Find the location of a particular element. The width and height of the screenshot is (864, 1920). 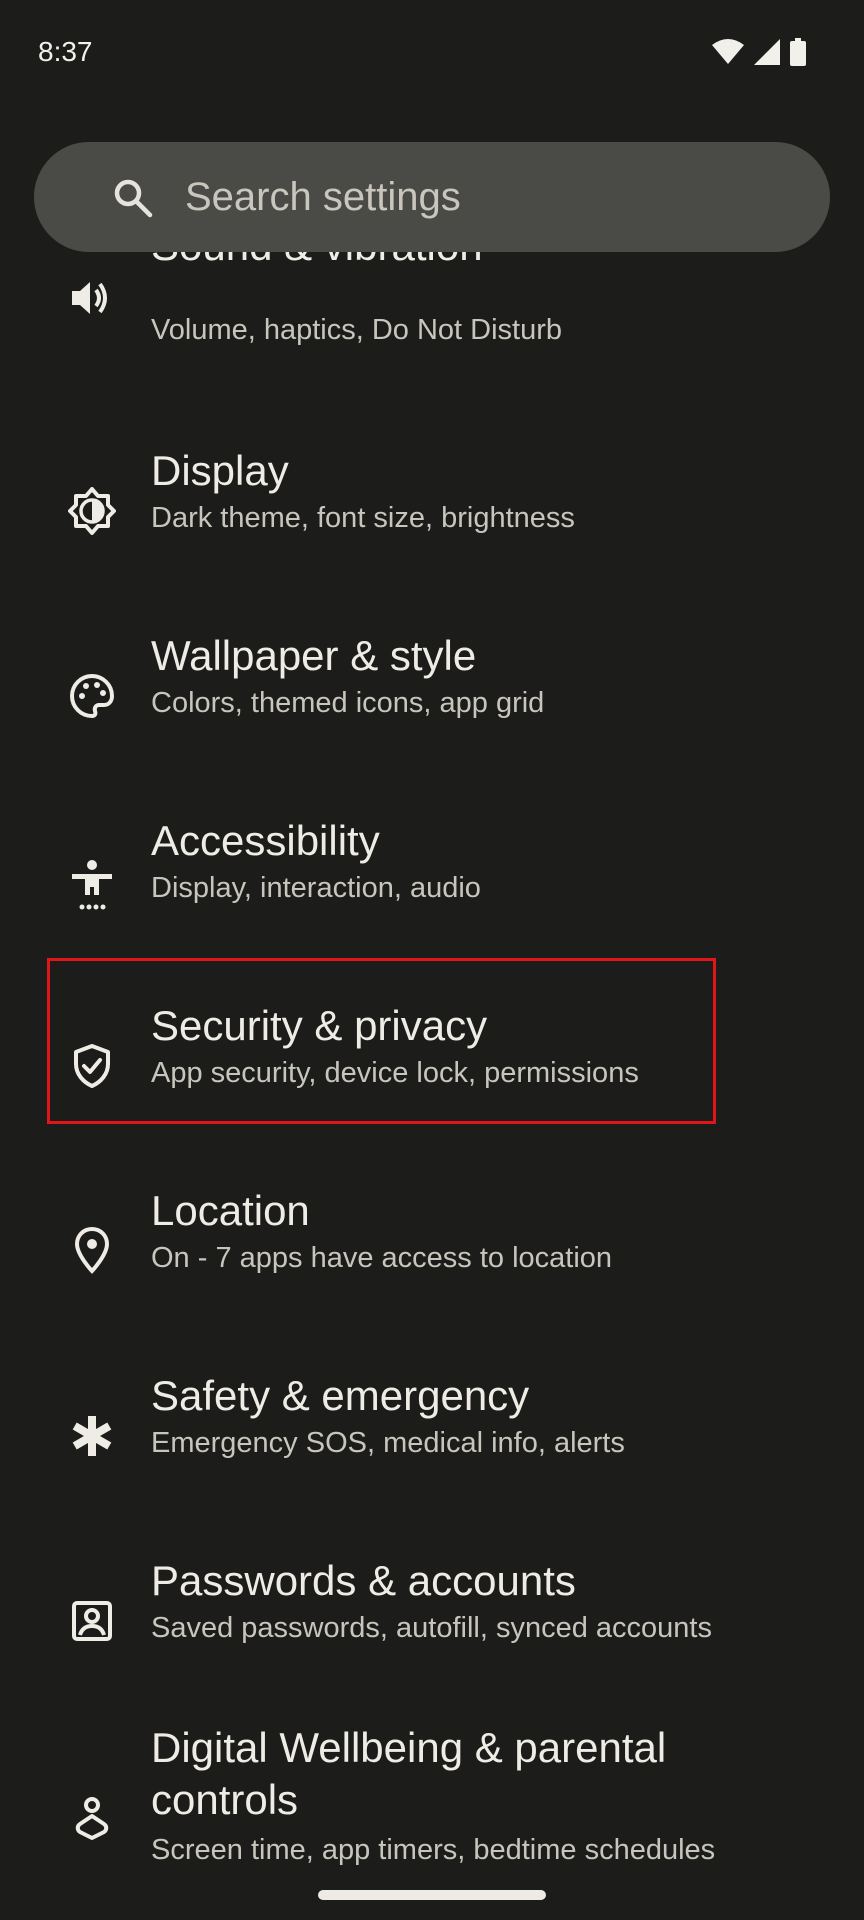

status-bar: 8:37 is located at coordinates (432, 55).